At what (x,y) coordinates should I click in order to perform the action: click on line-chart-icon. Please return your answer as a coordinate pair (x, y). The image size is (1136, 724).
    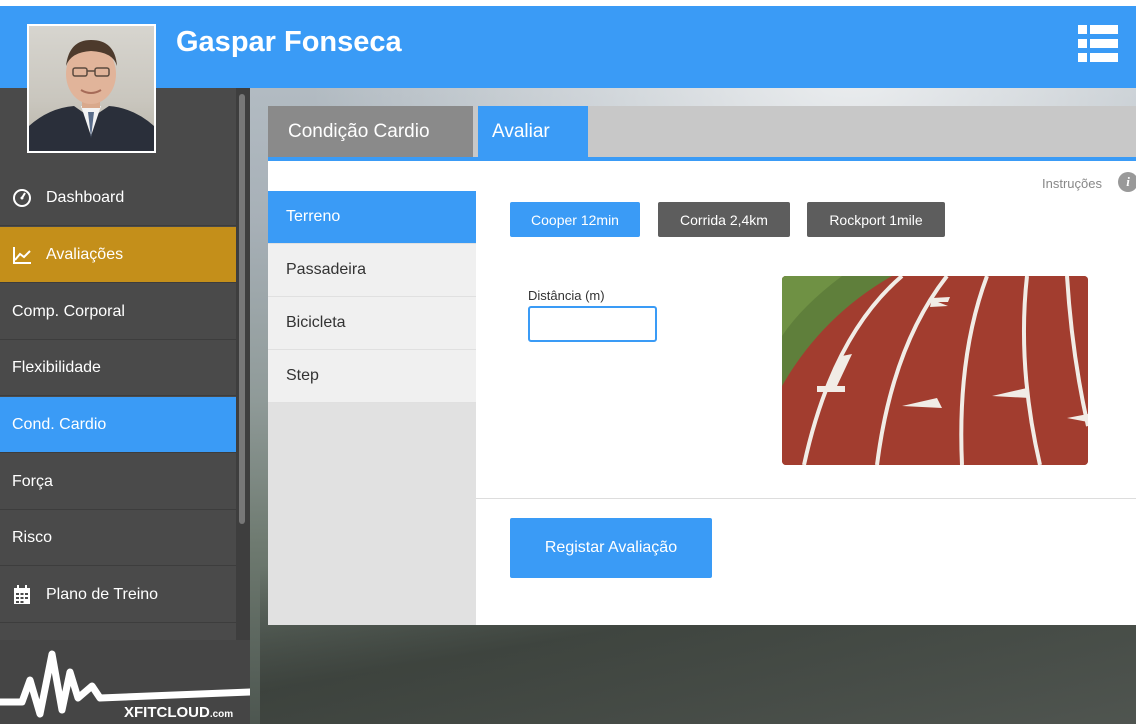
    Looking at the image, I should click on (22, 255).